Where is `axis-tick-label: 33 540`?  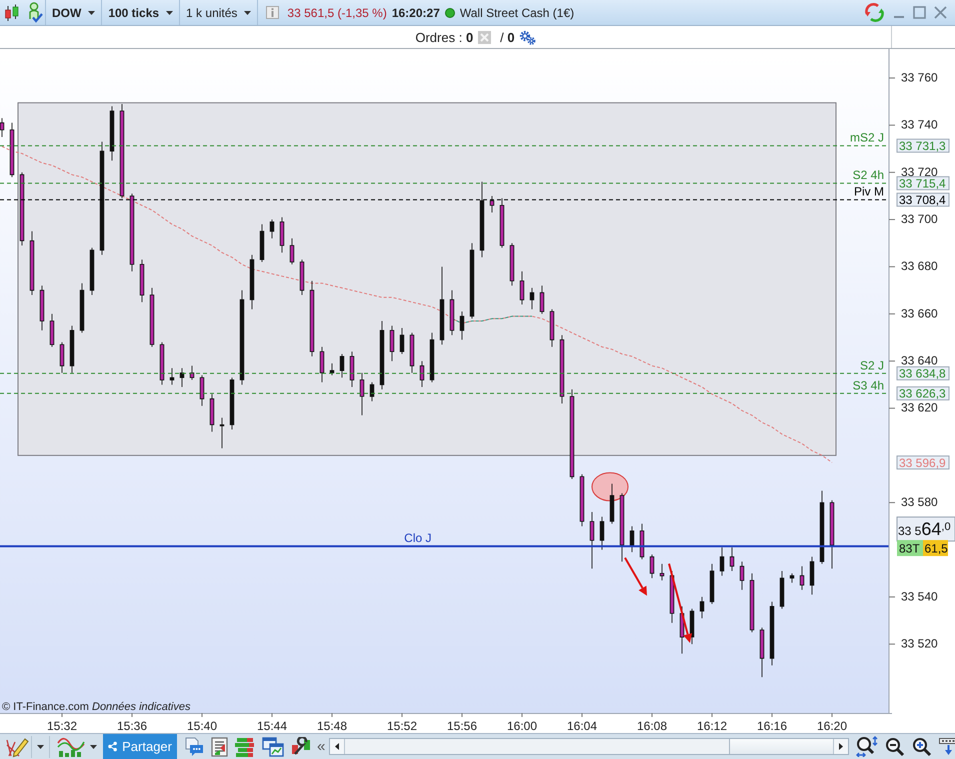 axis-tick-label: 33 540 is located at coordinates (919, 596).